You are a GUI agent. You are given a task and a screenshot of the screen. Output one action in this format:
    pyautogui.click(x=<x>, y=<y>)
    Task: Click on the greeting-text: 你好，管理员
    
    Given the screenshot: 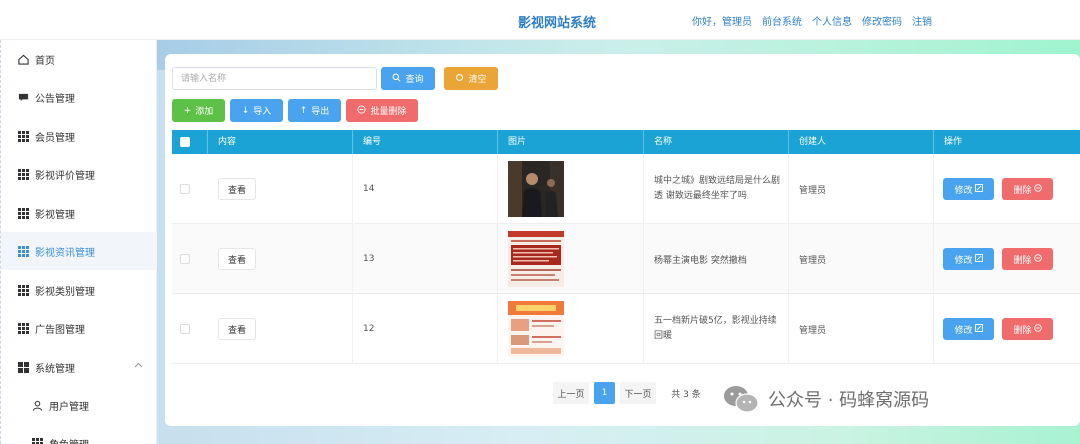 What is the action you would take?
    pyautogui.click(x=722, y=22)
    